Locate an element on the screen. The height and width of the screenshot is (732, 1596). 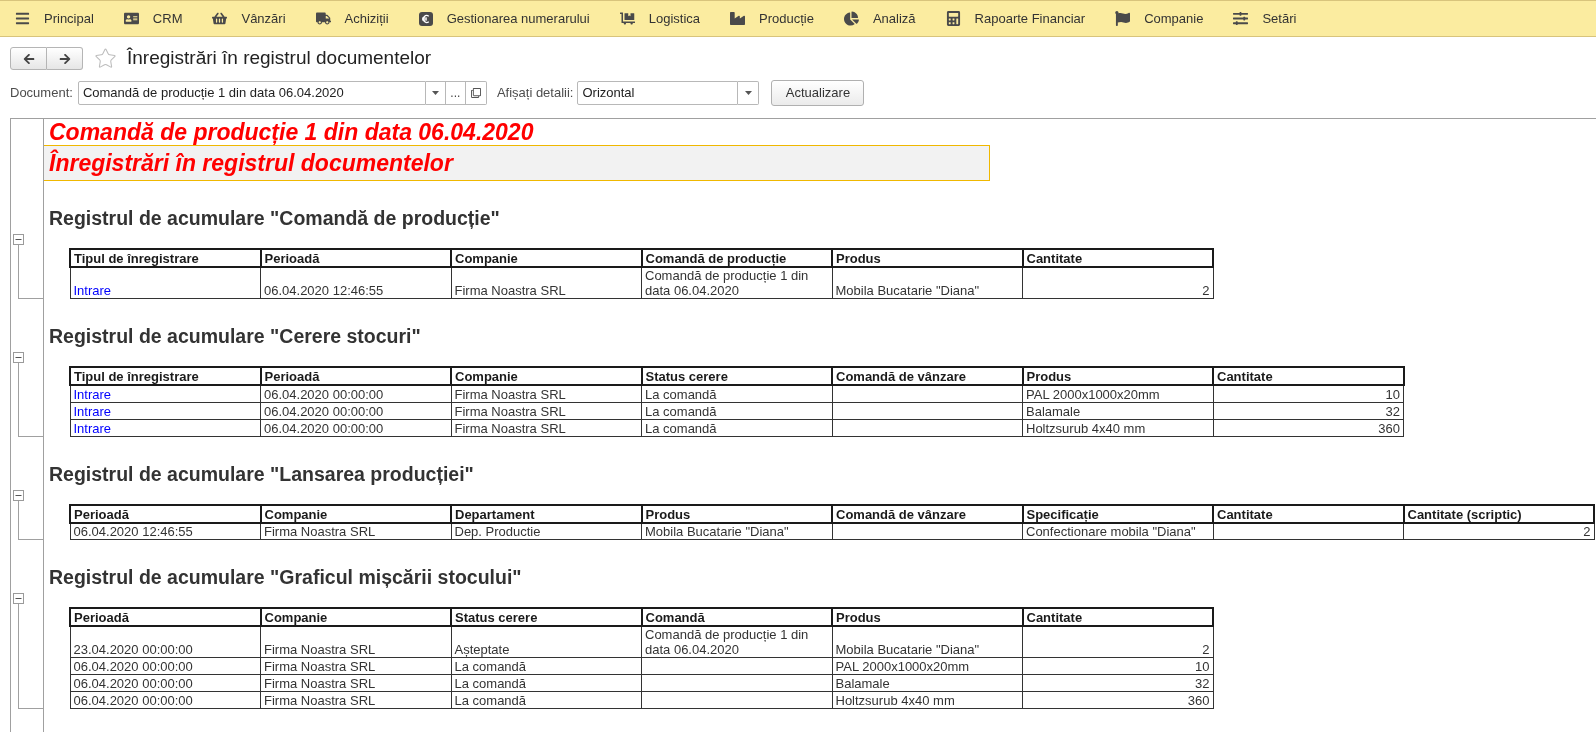
menu-item: Gestionarea numerarului is located at coordinates (504, 18).